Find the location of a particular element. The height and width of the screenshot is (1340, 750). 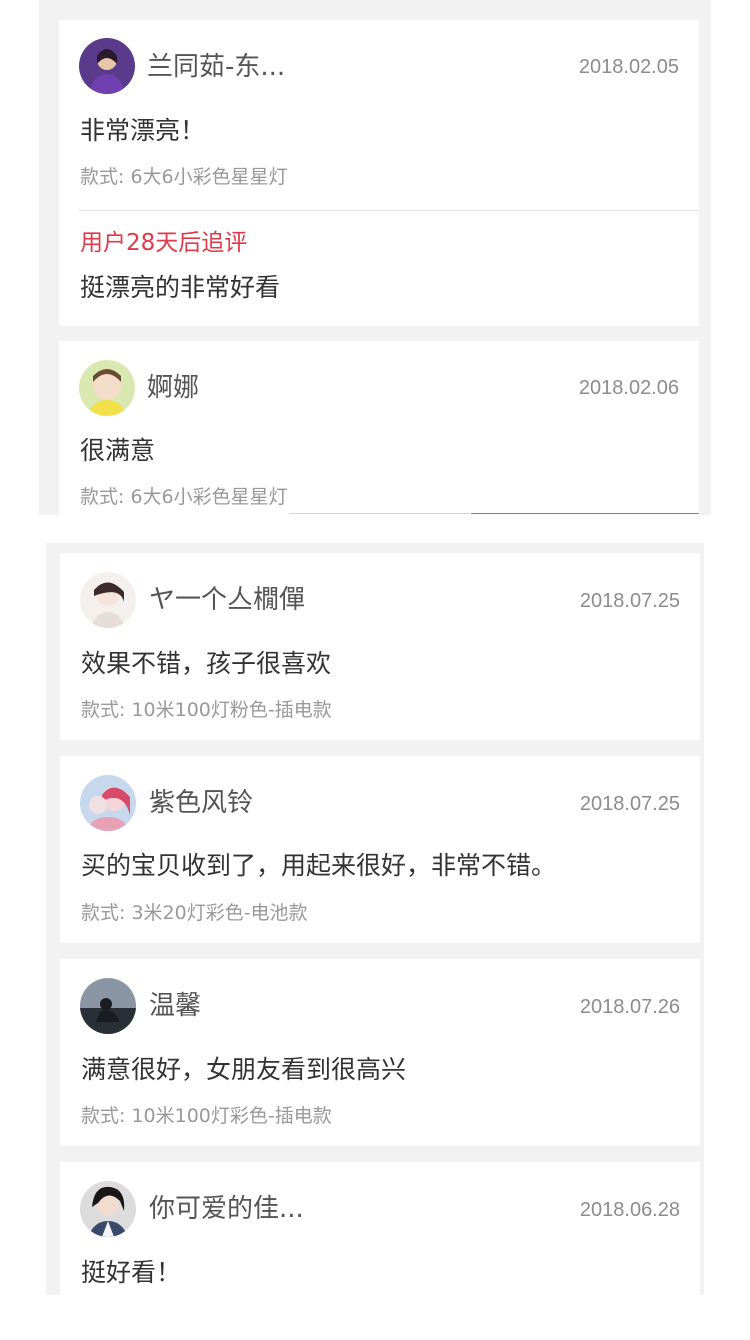

username: 温馨 is located at coordinates (175, 1006).